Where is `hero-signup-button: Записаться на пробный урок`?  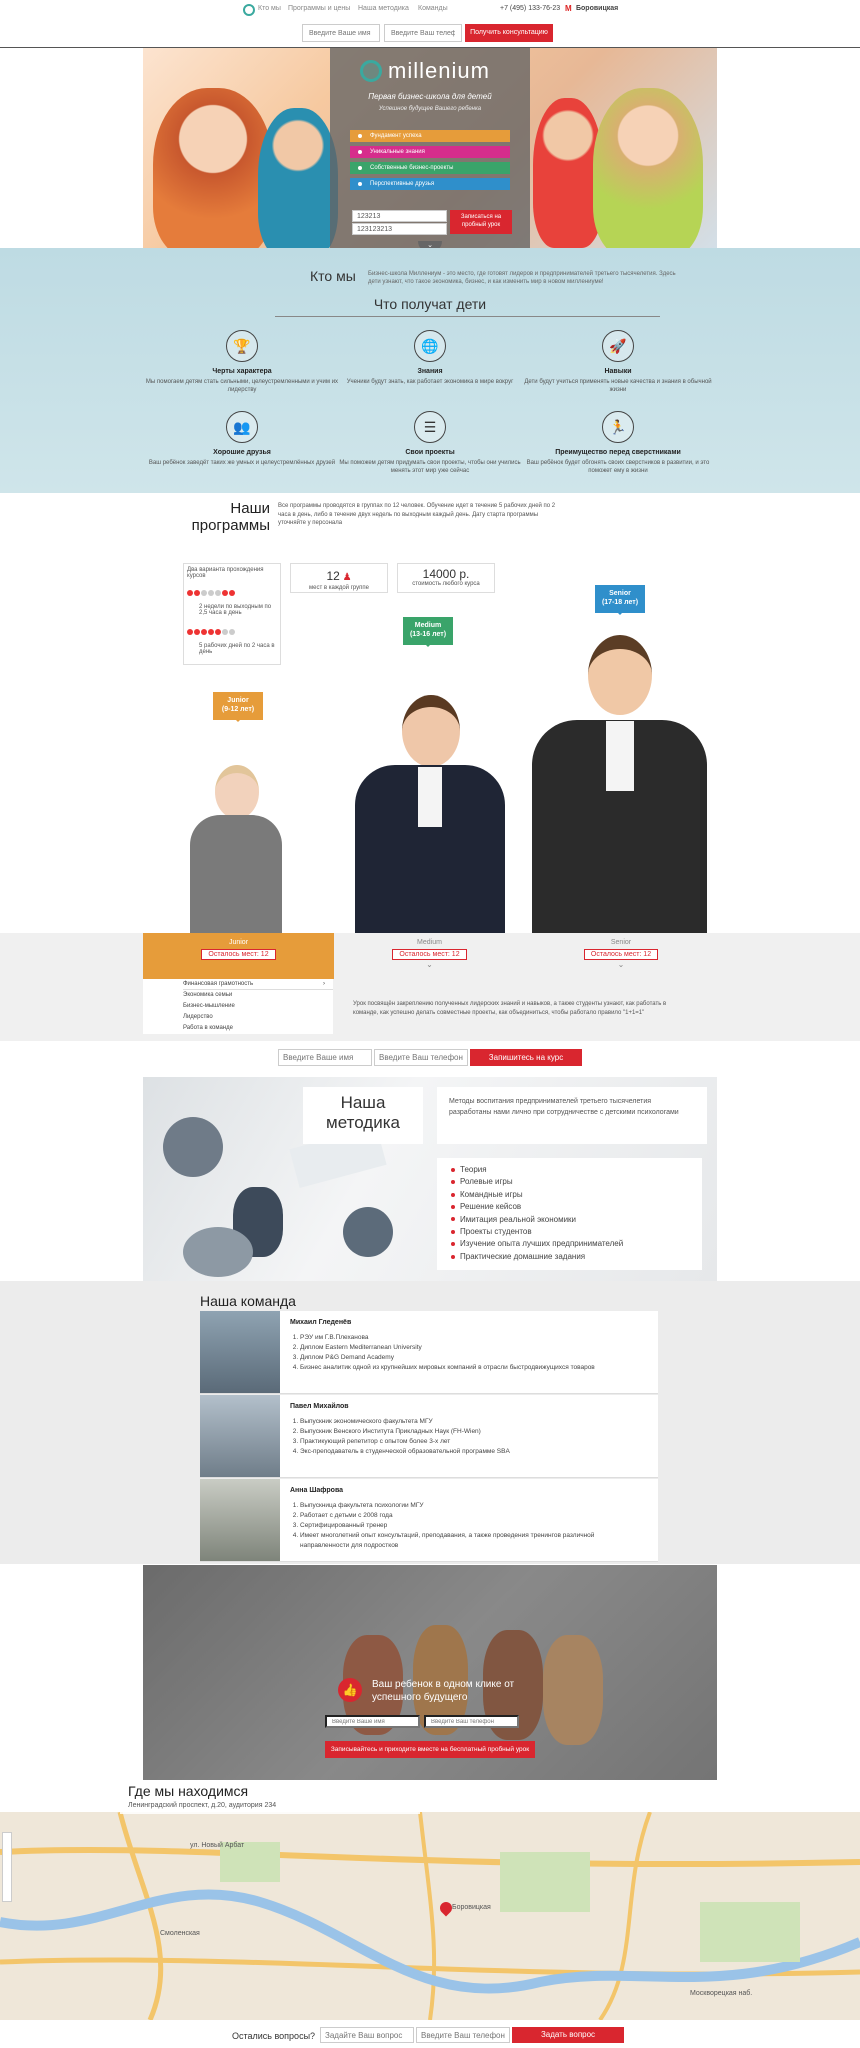
hero-signup-button: Записаться на пробный урок is located at coordinates (481, 222).